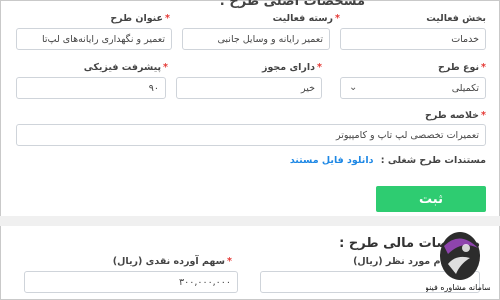  What do you see at coordinates (249, 88) in the screenshot?
I see `license-field: خیر` at bounding box center [249, 88].